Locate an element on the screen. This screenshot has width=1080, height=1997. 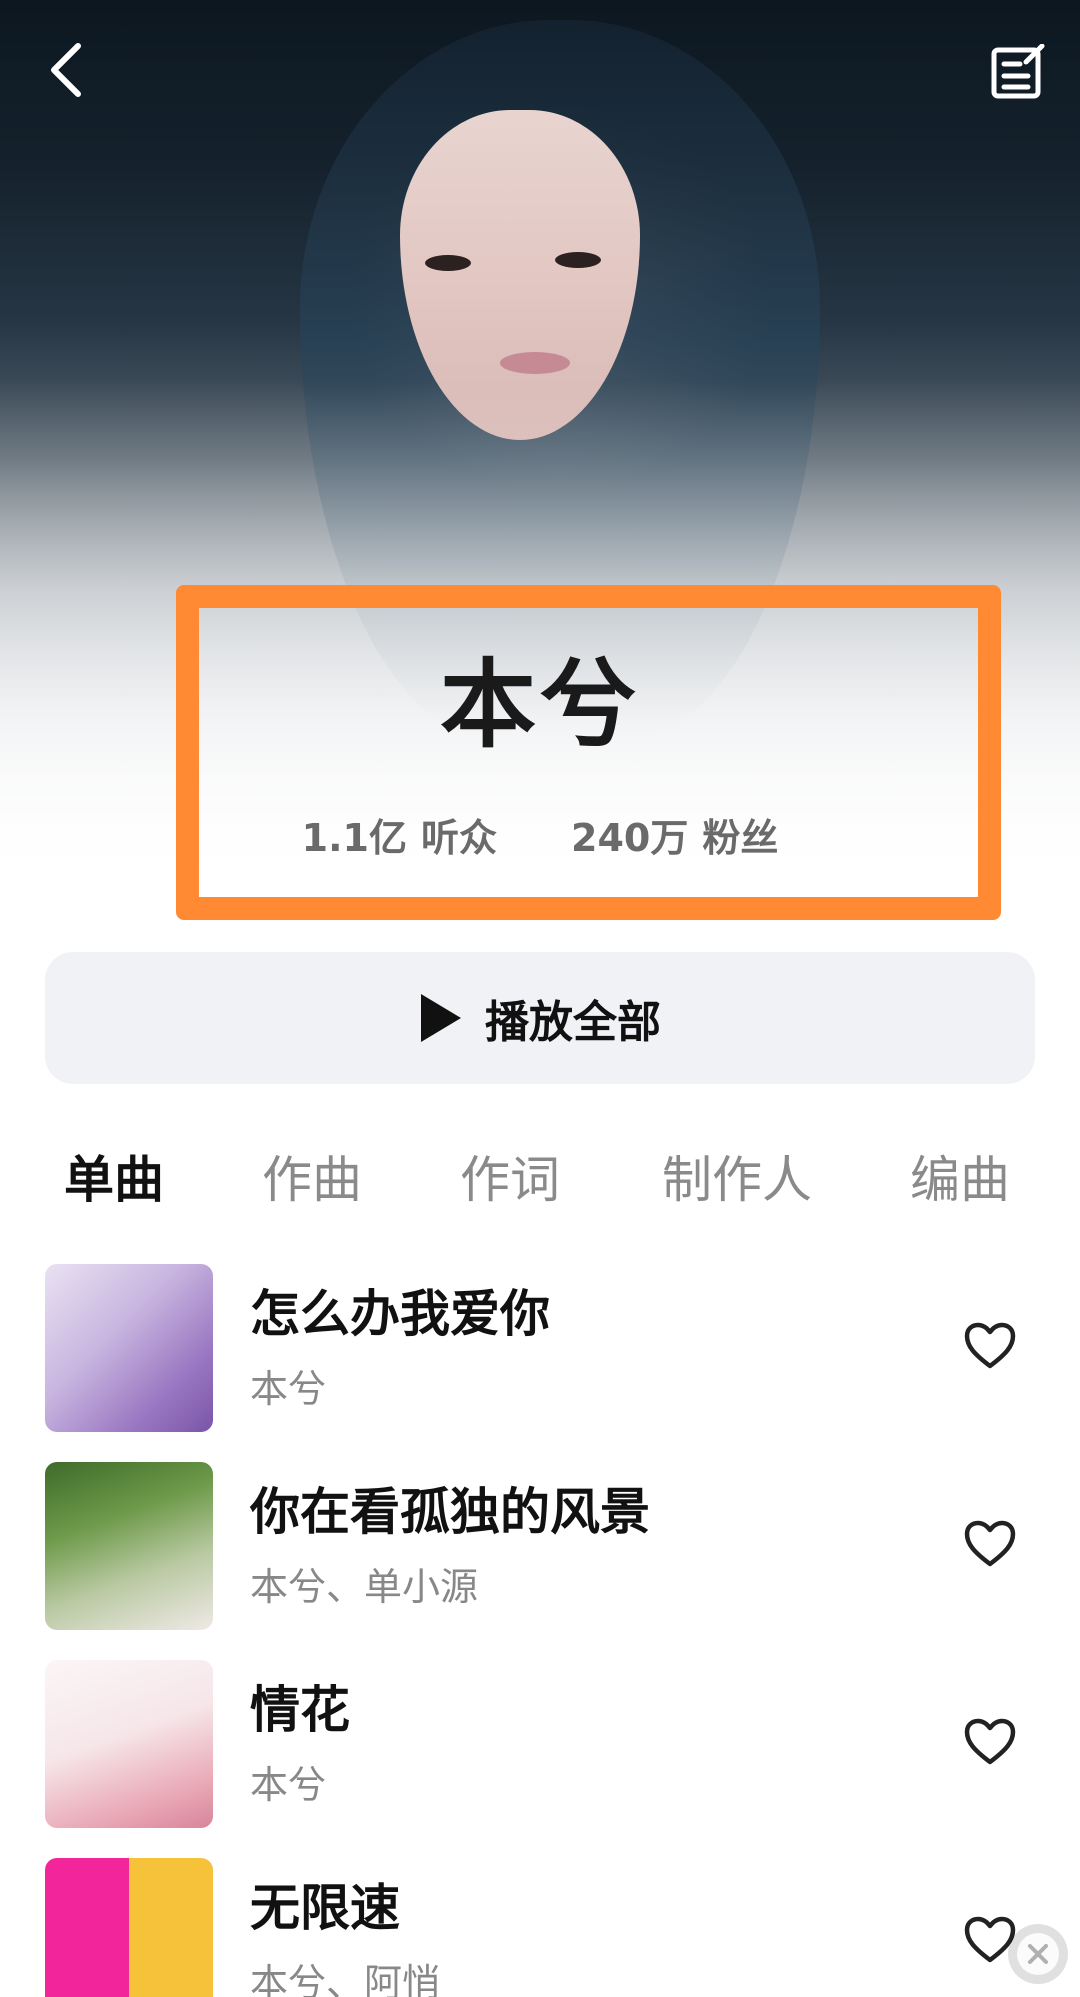
close-button-inner is located at coordinates (1038, 1954).